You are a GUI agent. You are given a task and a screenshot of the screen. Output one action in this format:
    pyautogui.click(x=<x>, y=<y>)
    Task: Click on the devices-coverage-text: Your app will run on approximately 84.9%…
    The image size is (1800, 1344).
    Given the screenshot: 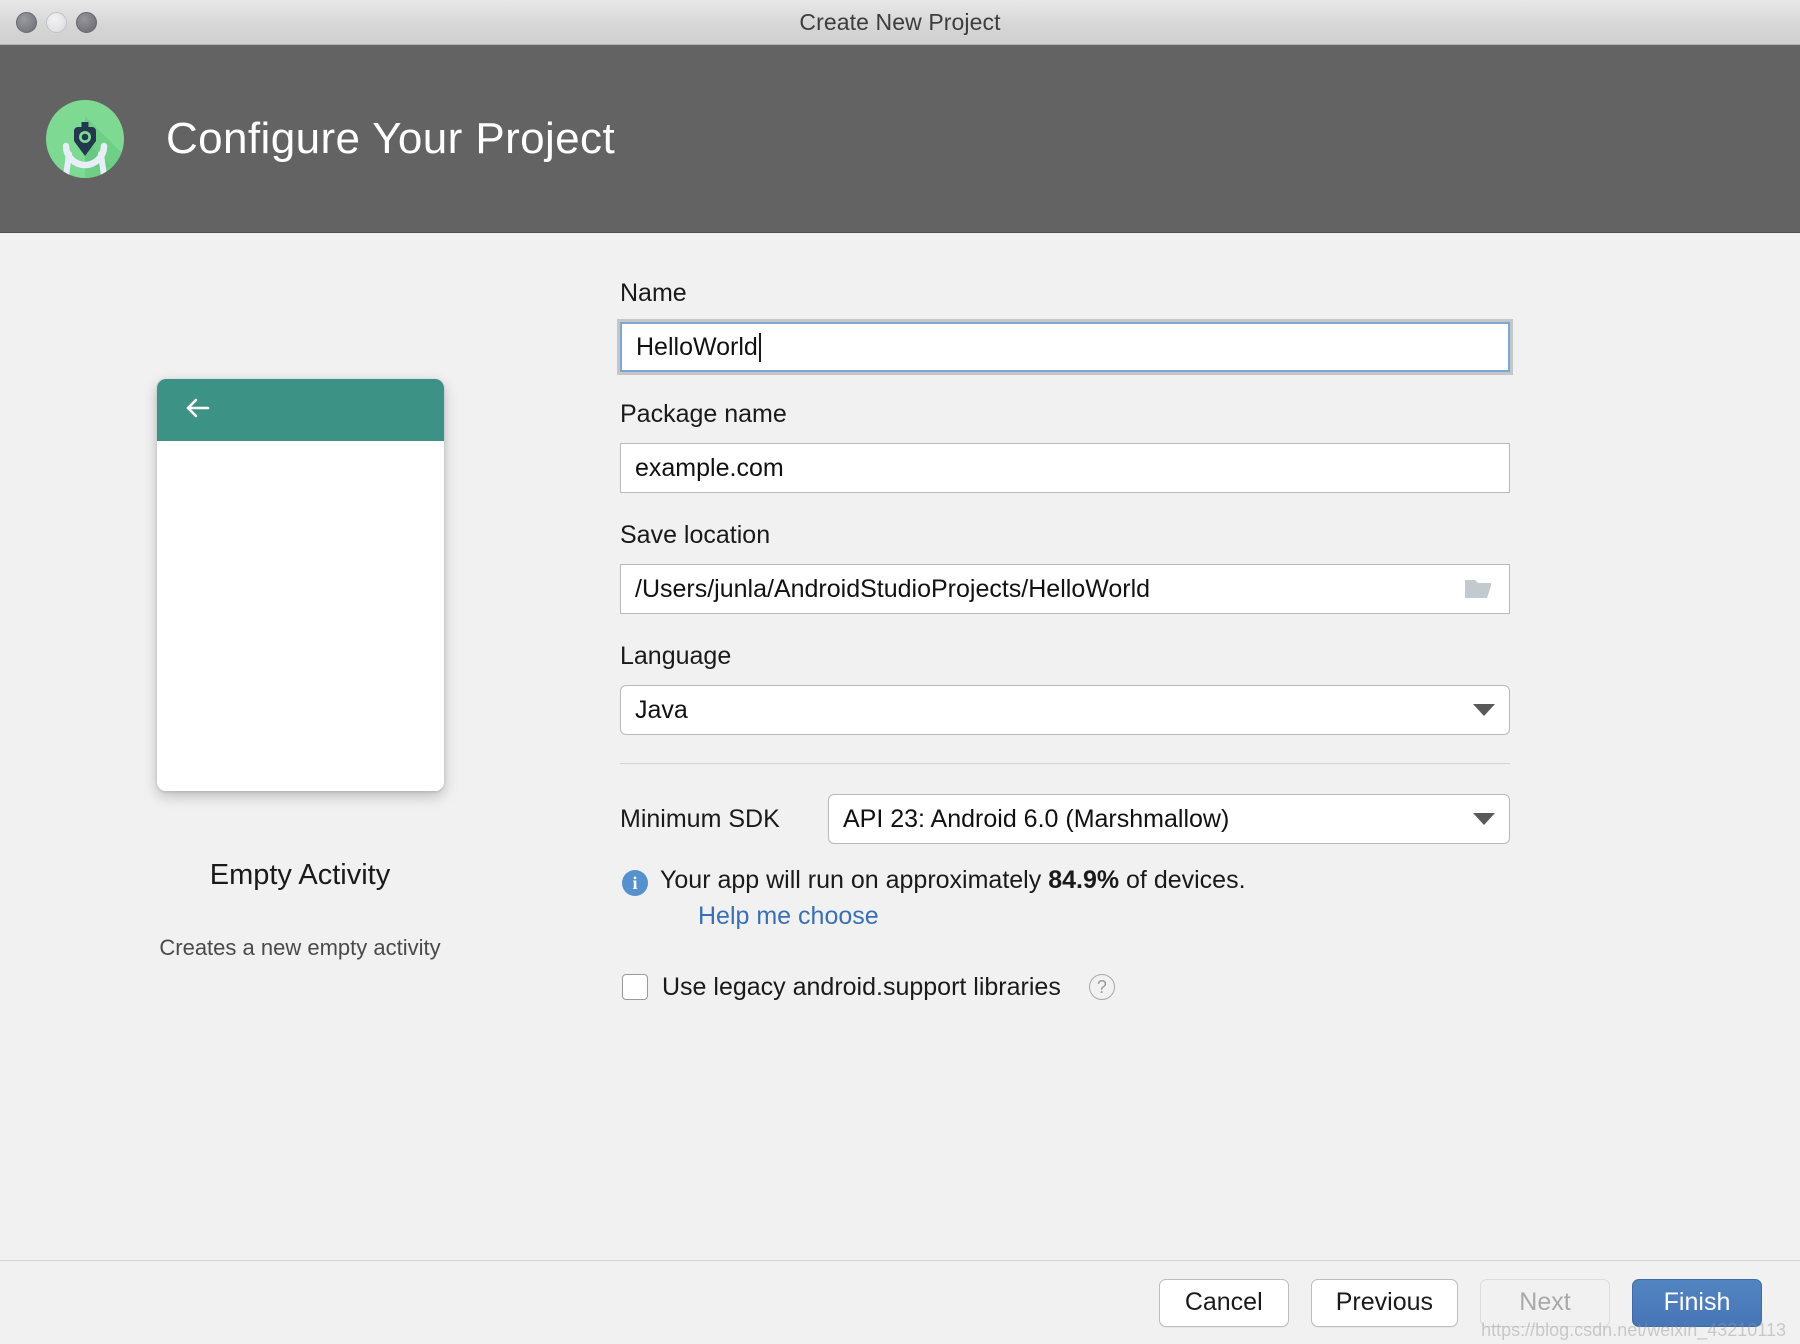 What is the action you would take?
    pyautogui.click(x=953, y=881)
    